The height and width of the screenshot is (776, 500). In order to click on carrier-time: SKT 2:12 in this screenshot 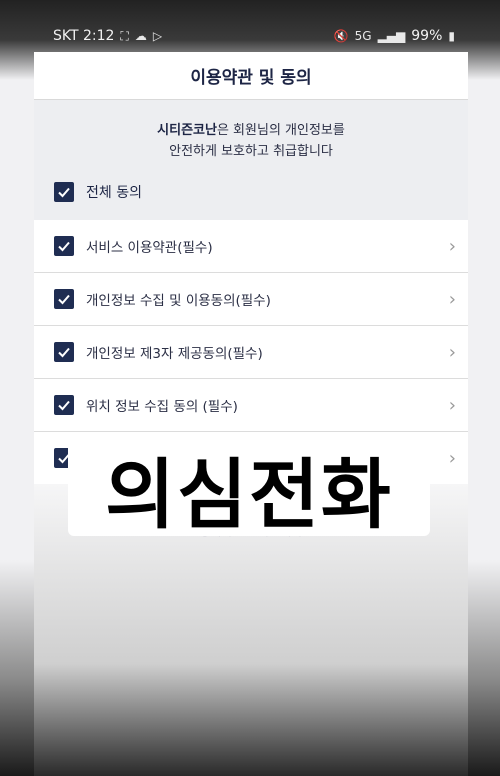, I will do `click(84, 36)`.